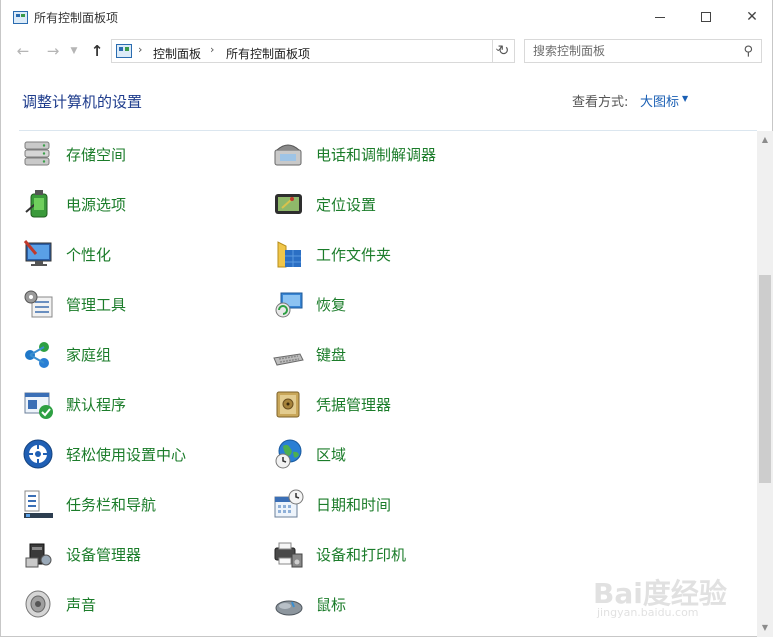  What do you see at coordinates (387, 204) in the screenshot?
I see `item-location-settings: 定位设置` at bounding box center [387, 204].